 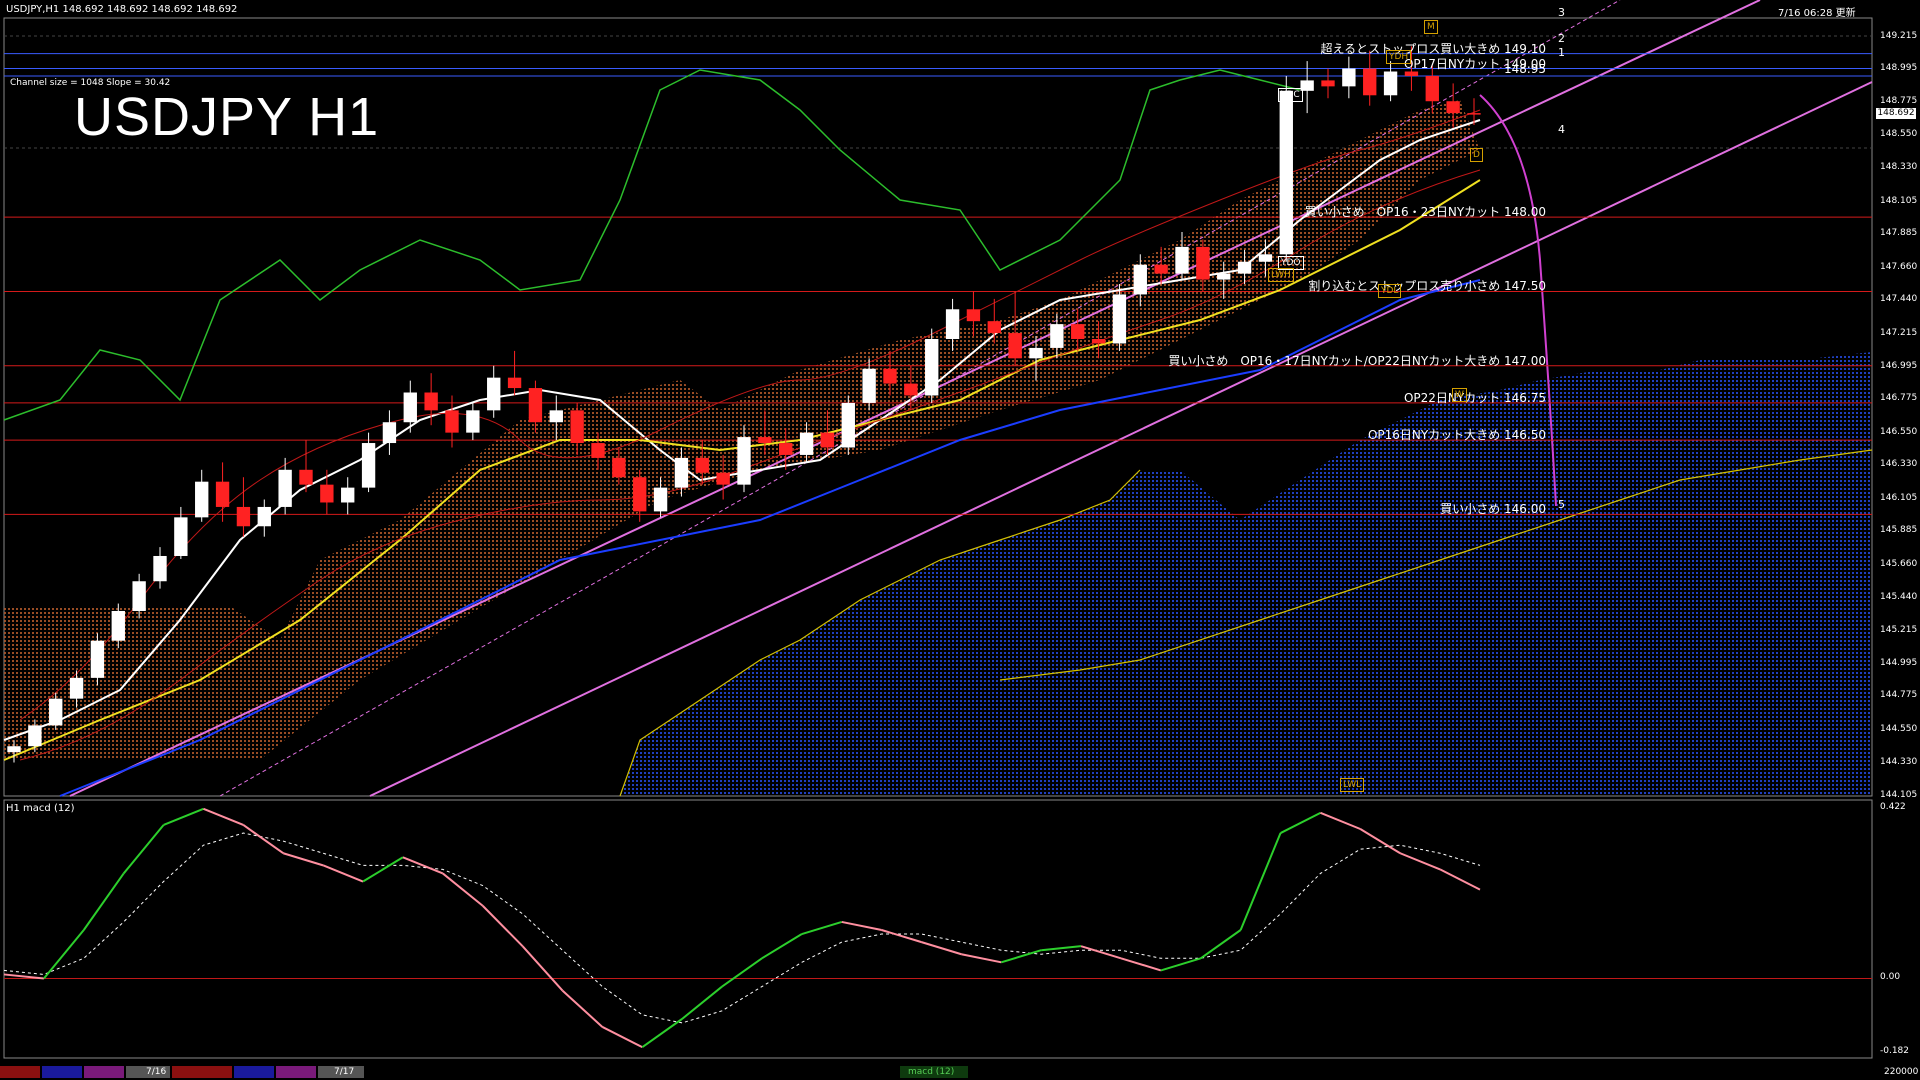 I want to click on marker-tag: W, so click(x=1459, y=395).